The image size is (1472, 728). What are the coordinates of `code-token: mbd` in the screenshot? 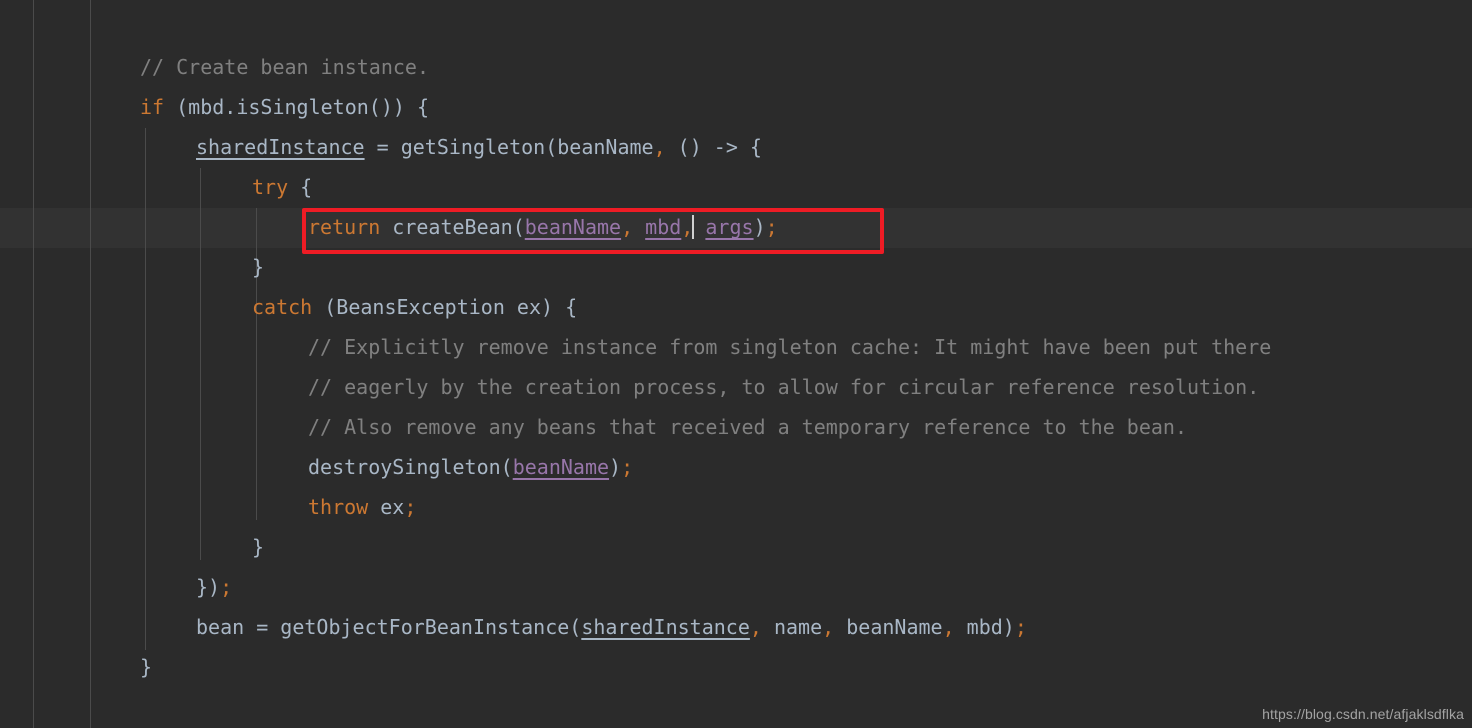 It's located at (663, 227).